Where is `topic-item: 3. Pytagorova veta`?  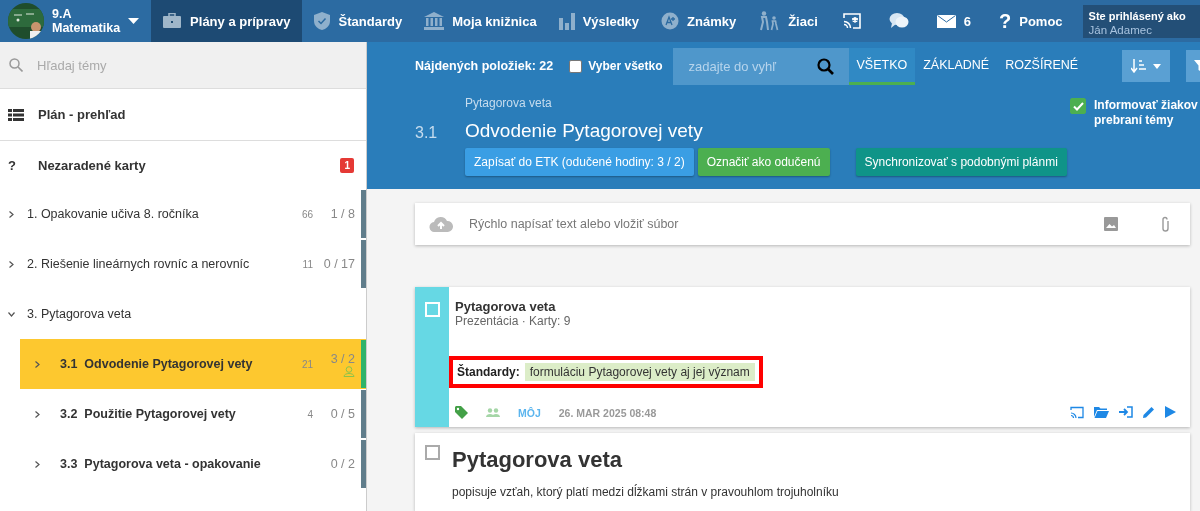
topic-item: 3. Pytagorova veta is located at coordinates (183, 314).